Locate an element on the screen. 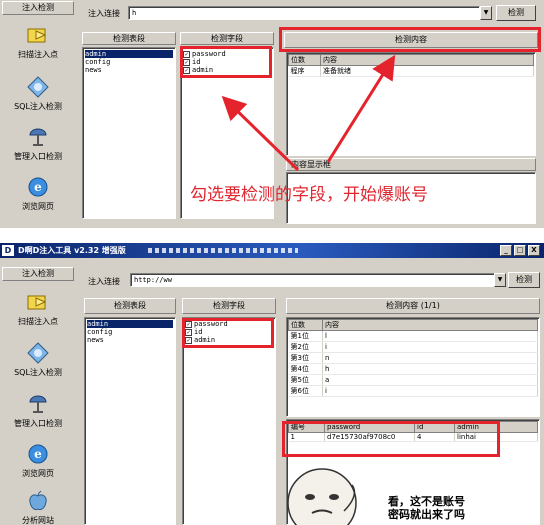  window-title: D啊D注入工具 v2.32 增强版 is located at coordinates (72, 250).